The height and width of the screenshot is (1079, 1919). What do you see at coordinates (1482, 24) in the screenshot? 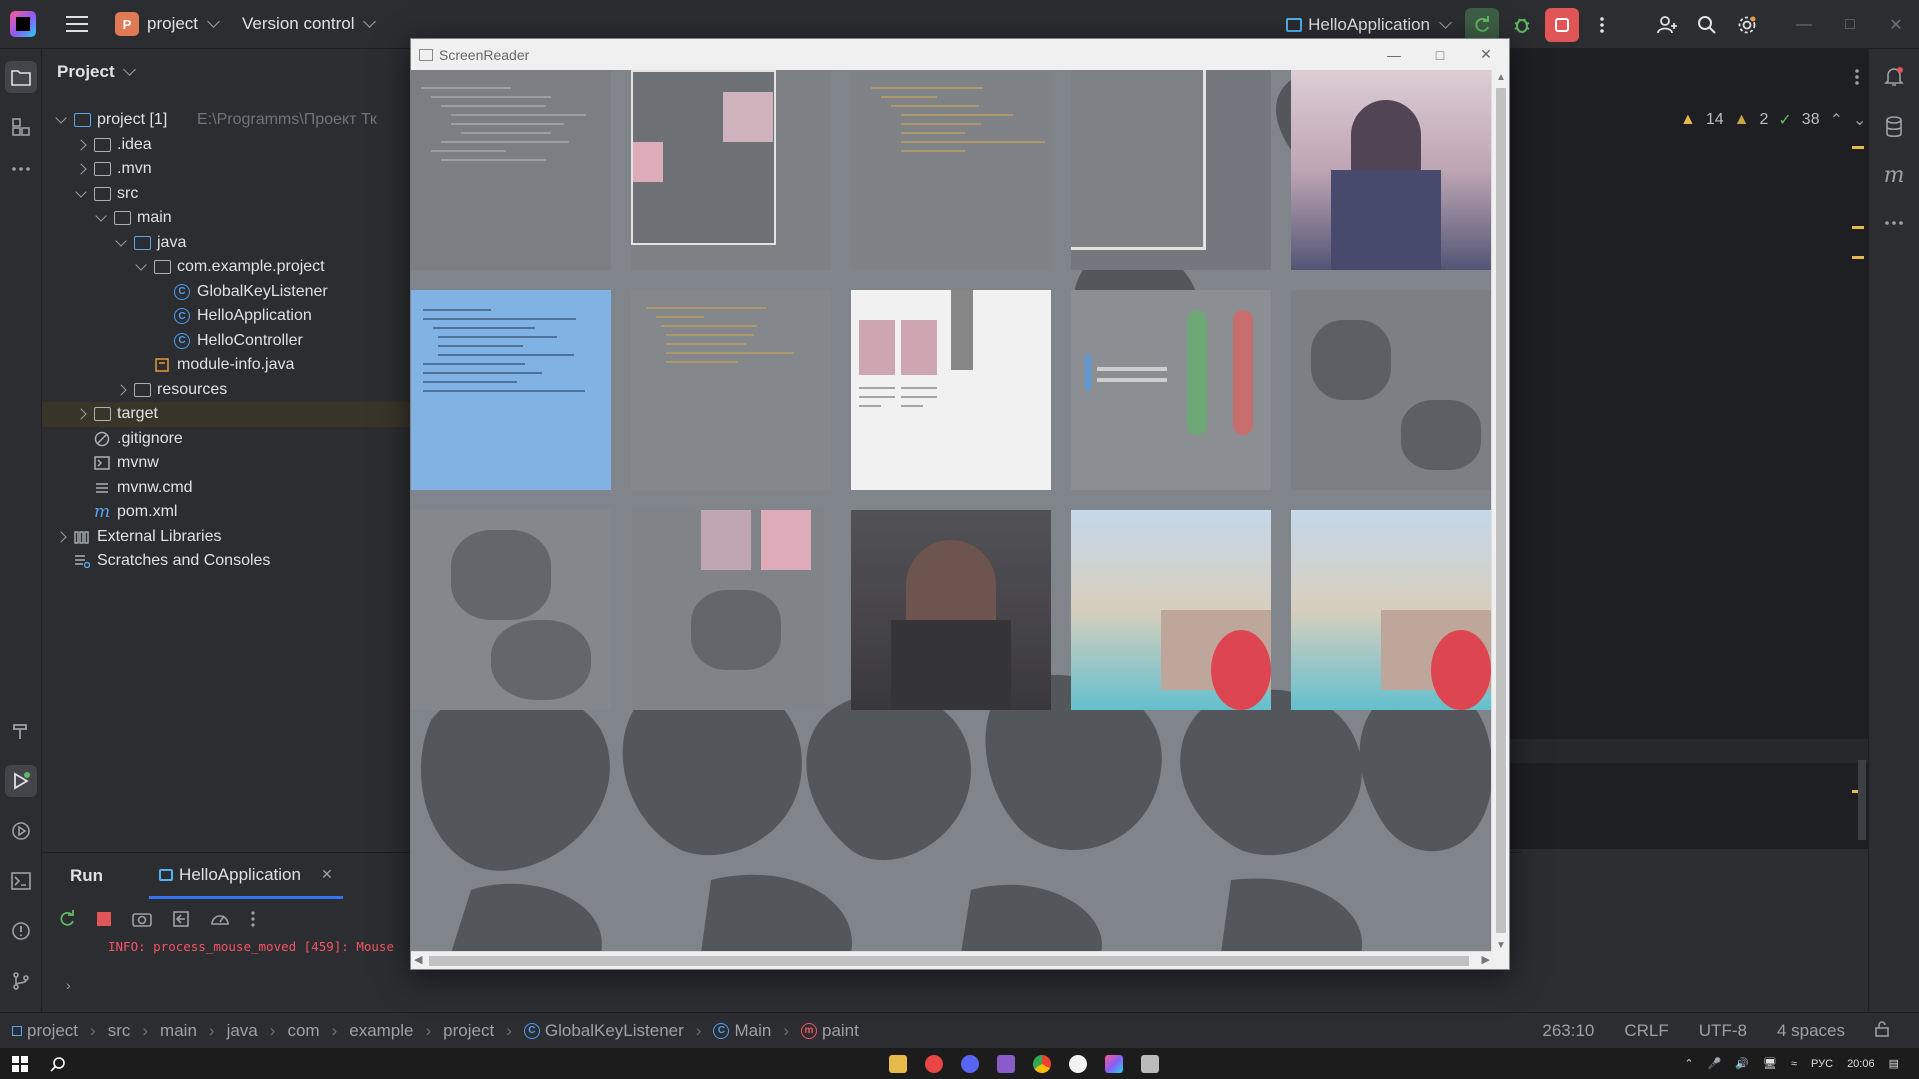
I see `rerun-button` at bounding box center [1482, 24].